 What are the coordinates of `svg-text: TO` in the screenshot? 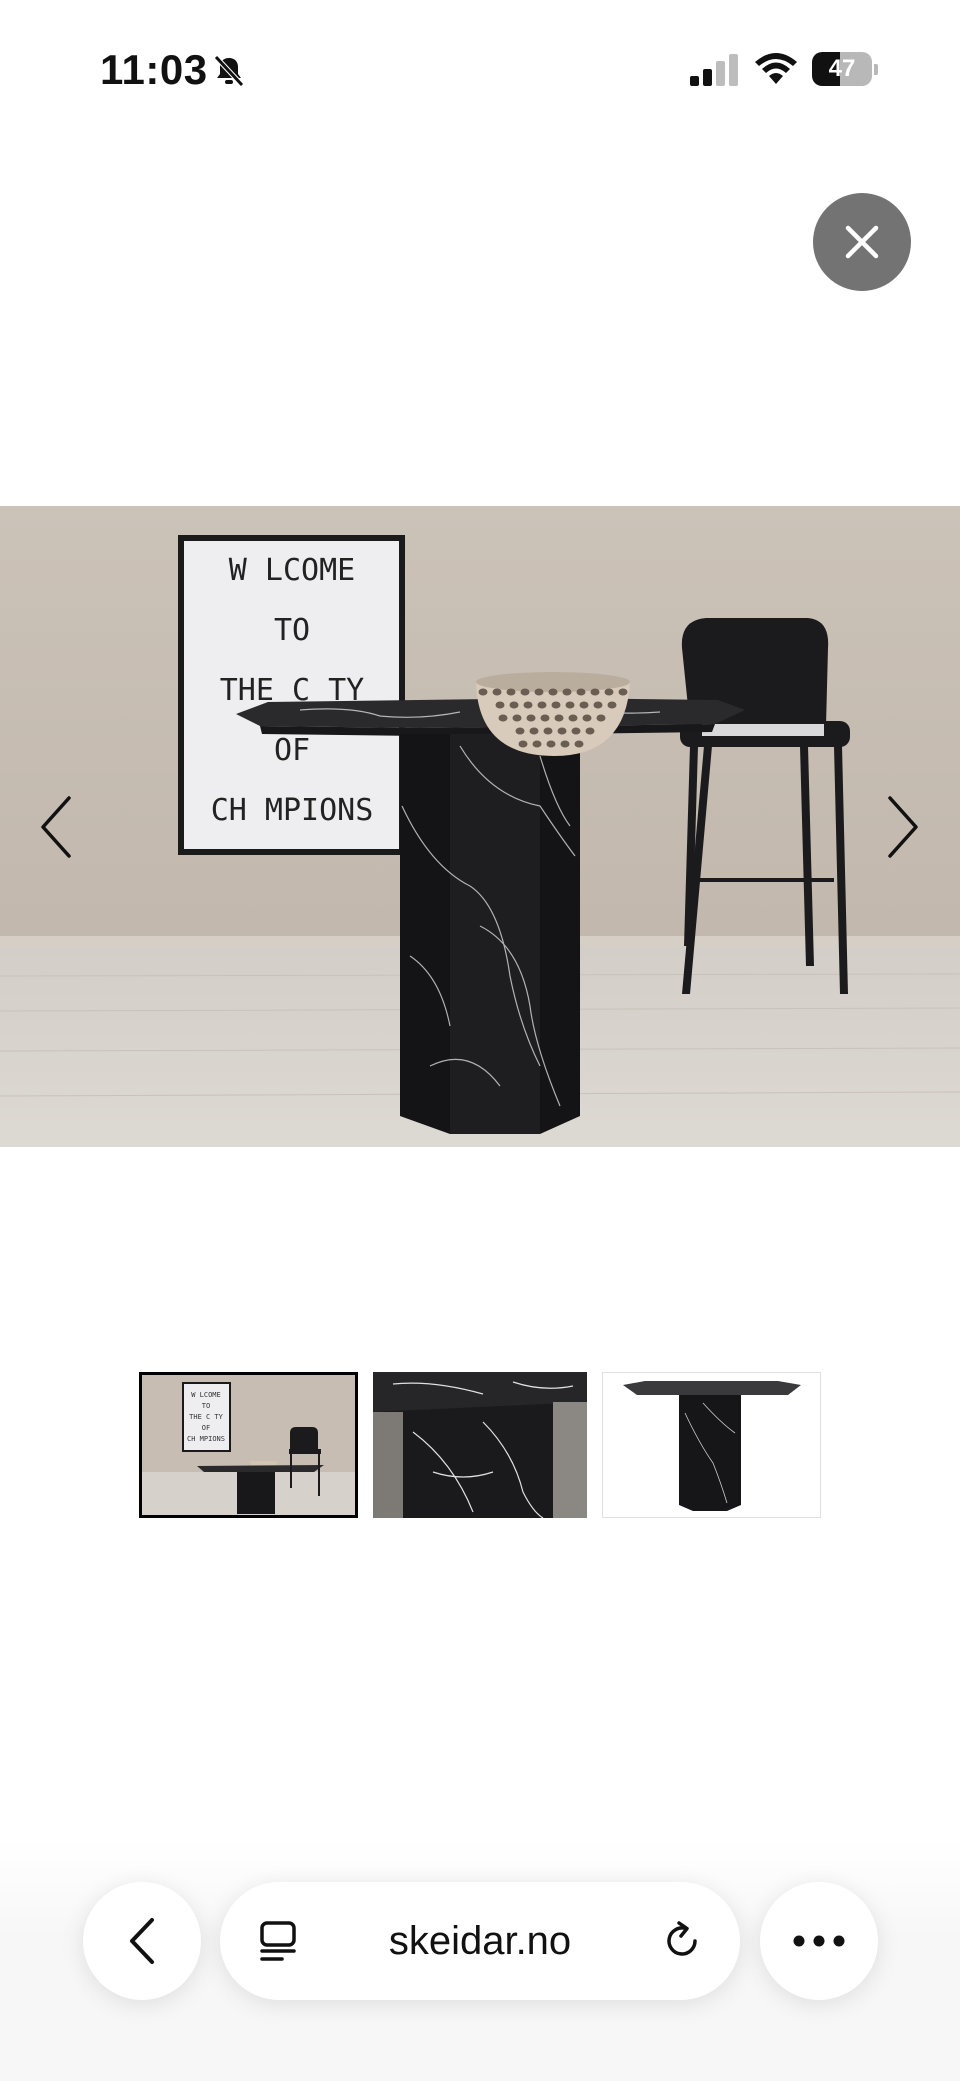 It's located at (206, 1406).